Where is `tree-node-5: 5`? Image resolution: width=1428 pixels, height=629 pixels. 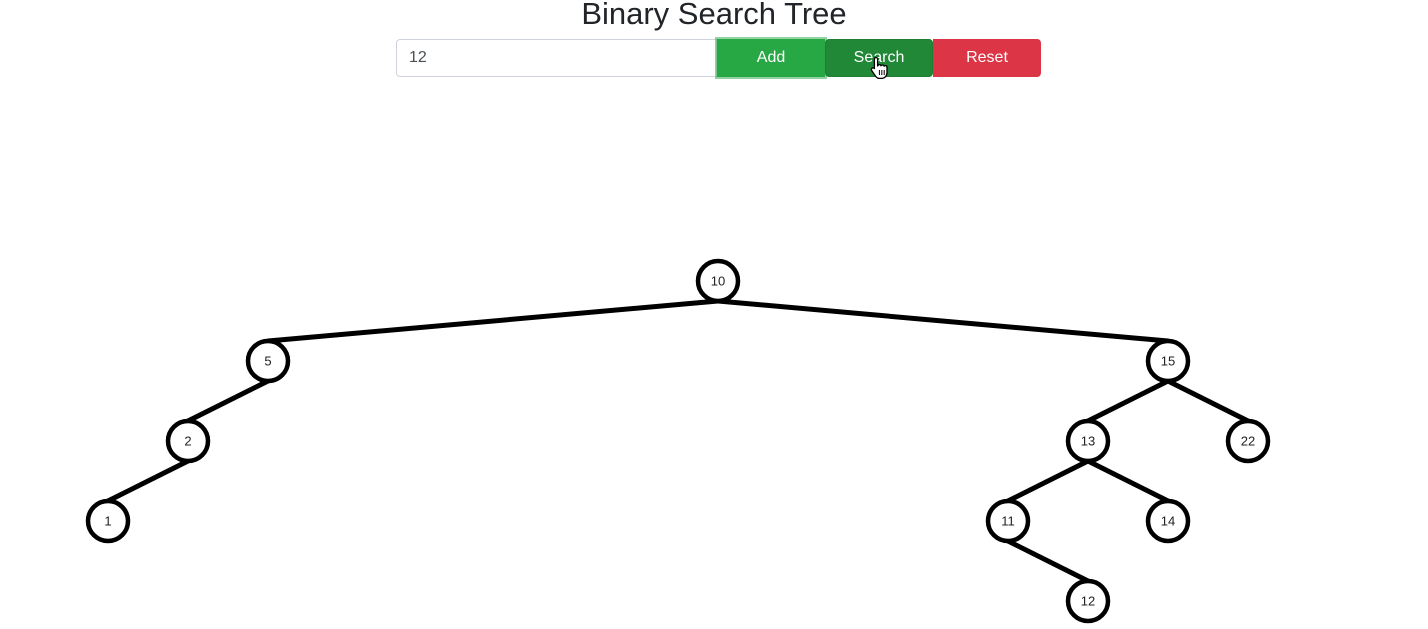 tree-node-5: 5 is located at coordinates (268, 361).